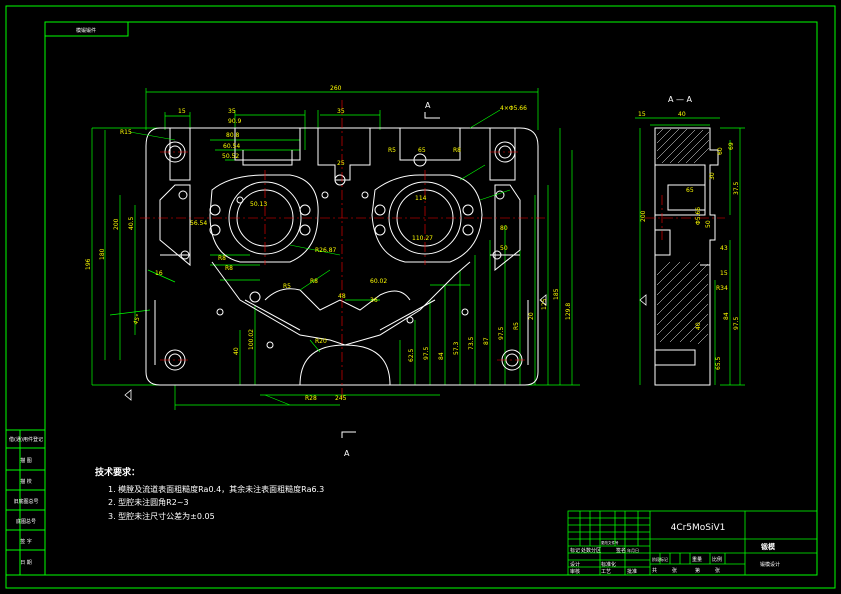 The height and width of the screenshot is (594, 841). Describe the element at coordinates (341, 163) in the screenshot. I see `dim-label: 25` at that location.